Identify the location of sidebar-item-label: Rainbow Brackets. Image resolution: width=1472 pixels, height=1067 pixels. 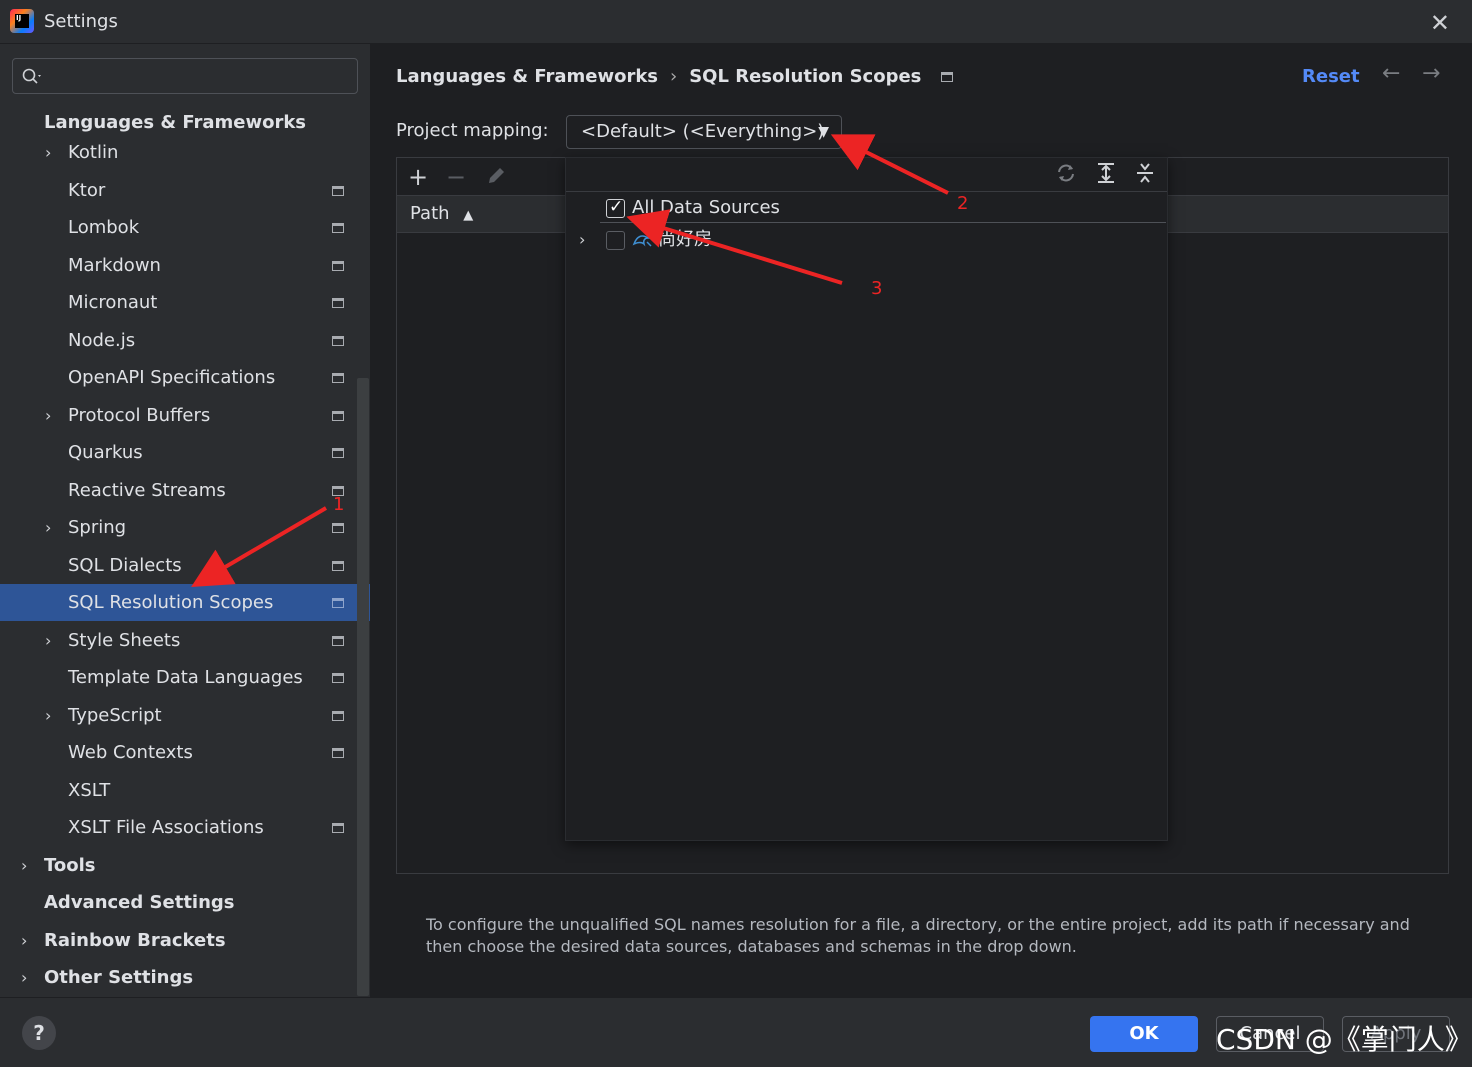
(135, 940).